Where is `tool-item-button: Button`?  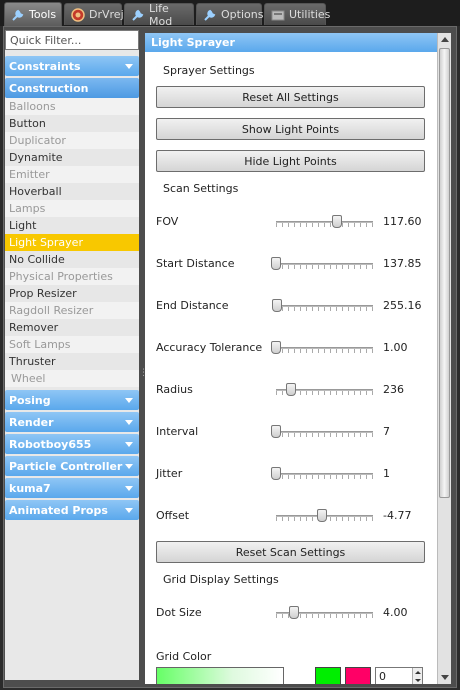
tool-item-button: Button is located at coordinates (72, 123).